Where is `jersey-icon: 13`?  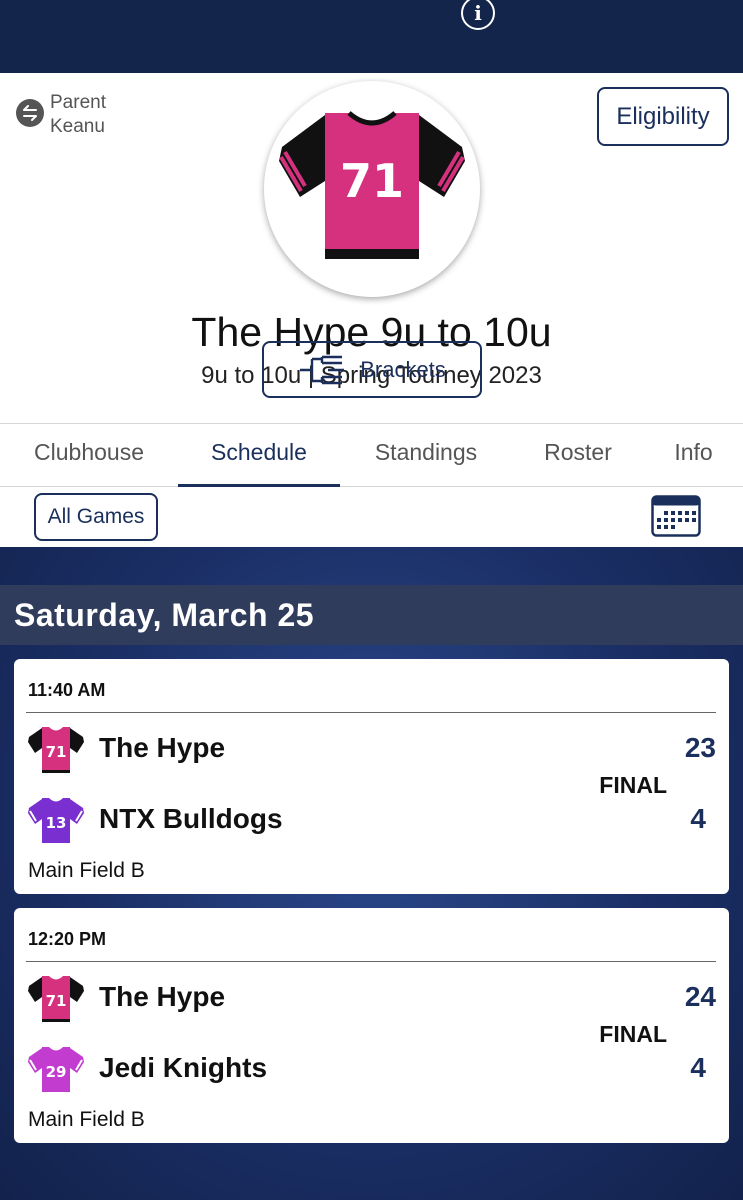
jersey-icon: 13 is located at coordinates (56, 820).